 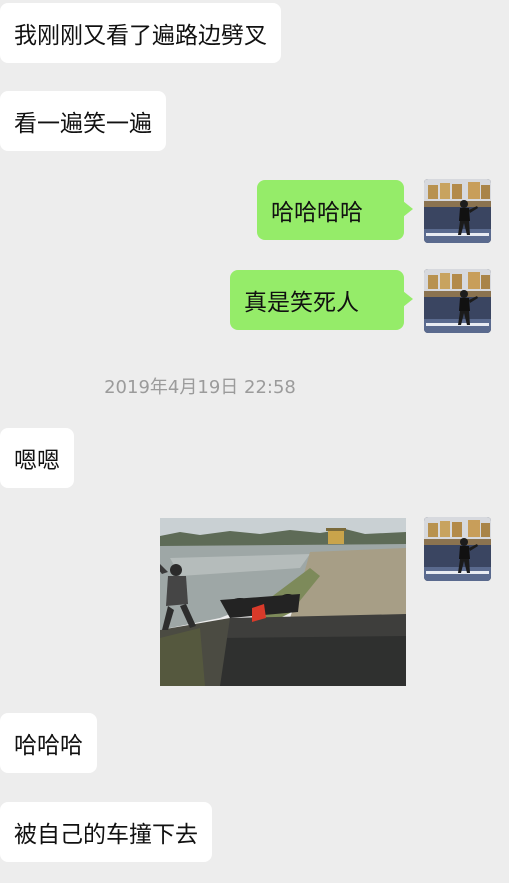 I want to click on outgoing-message-bubble: 哈哈哈哈, so click(x=335, y=210).